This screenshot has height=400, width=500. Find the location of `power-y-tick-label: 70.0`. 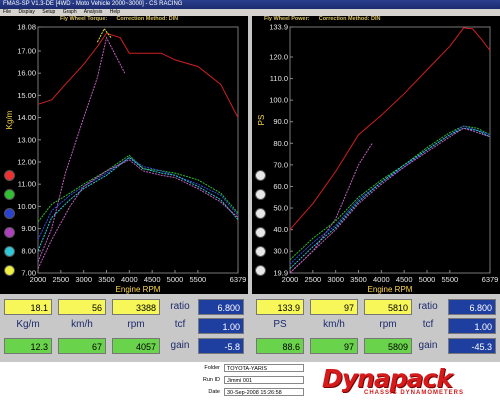

power-y-tick-label: 70.0 is located at coordinates (280, 164).